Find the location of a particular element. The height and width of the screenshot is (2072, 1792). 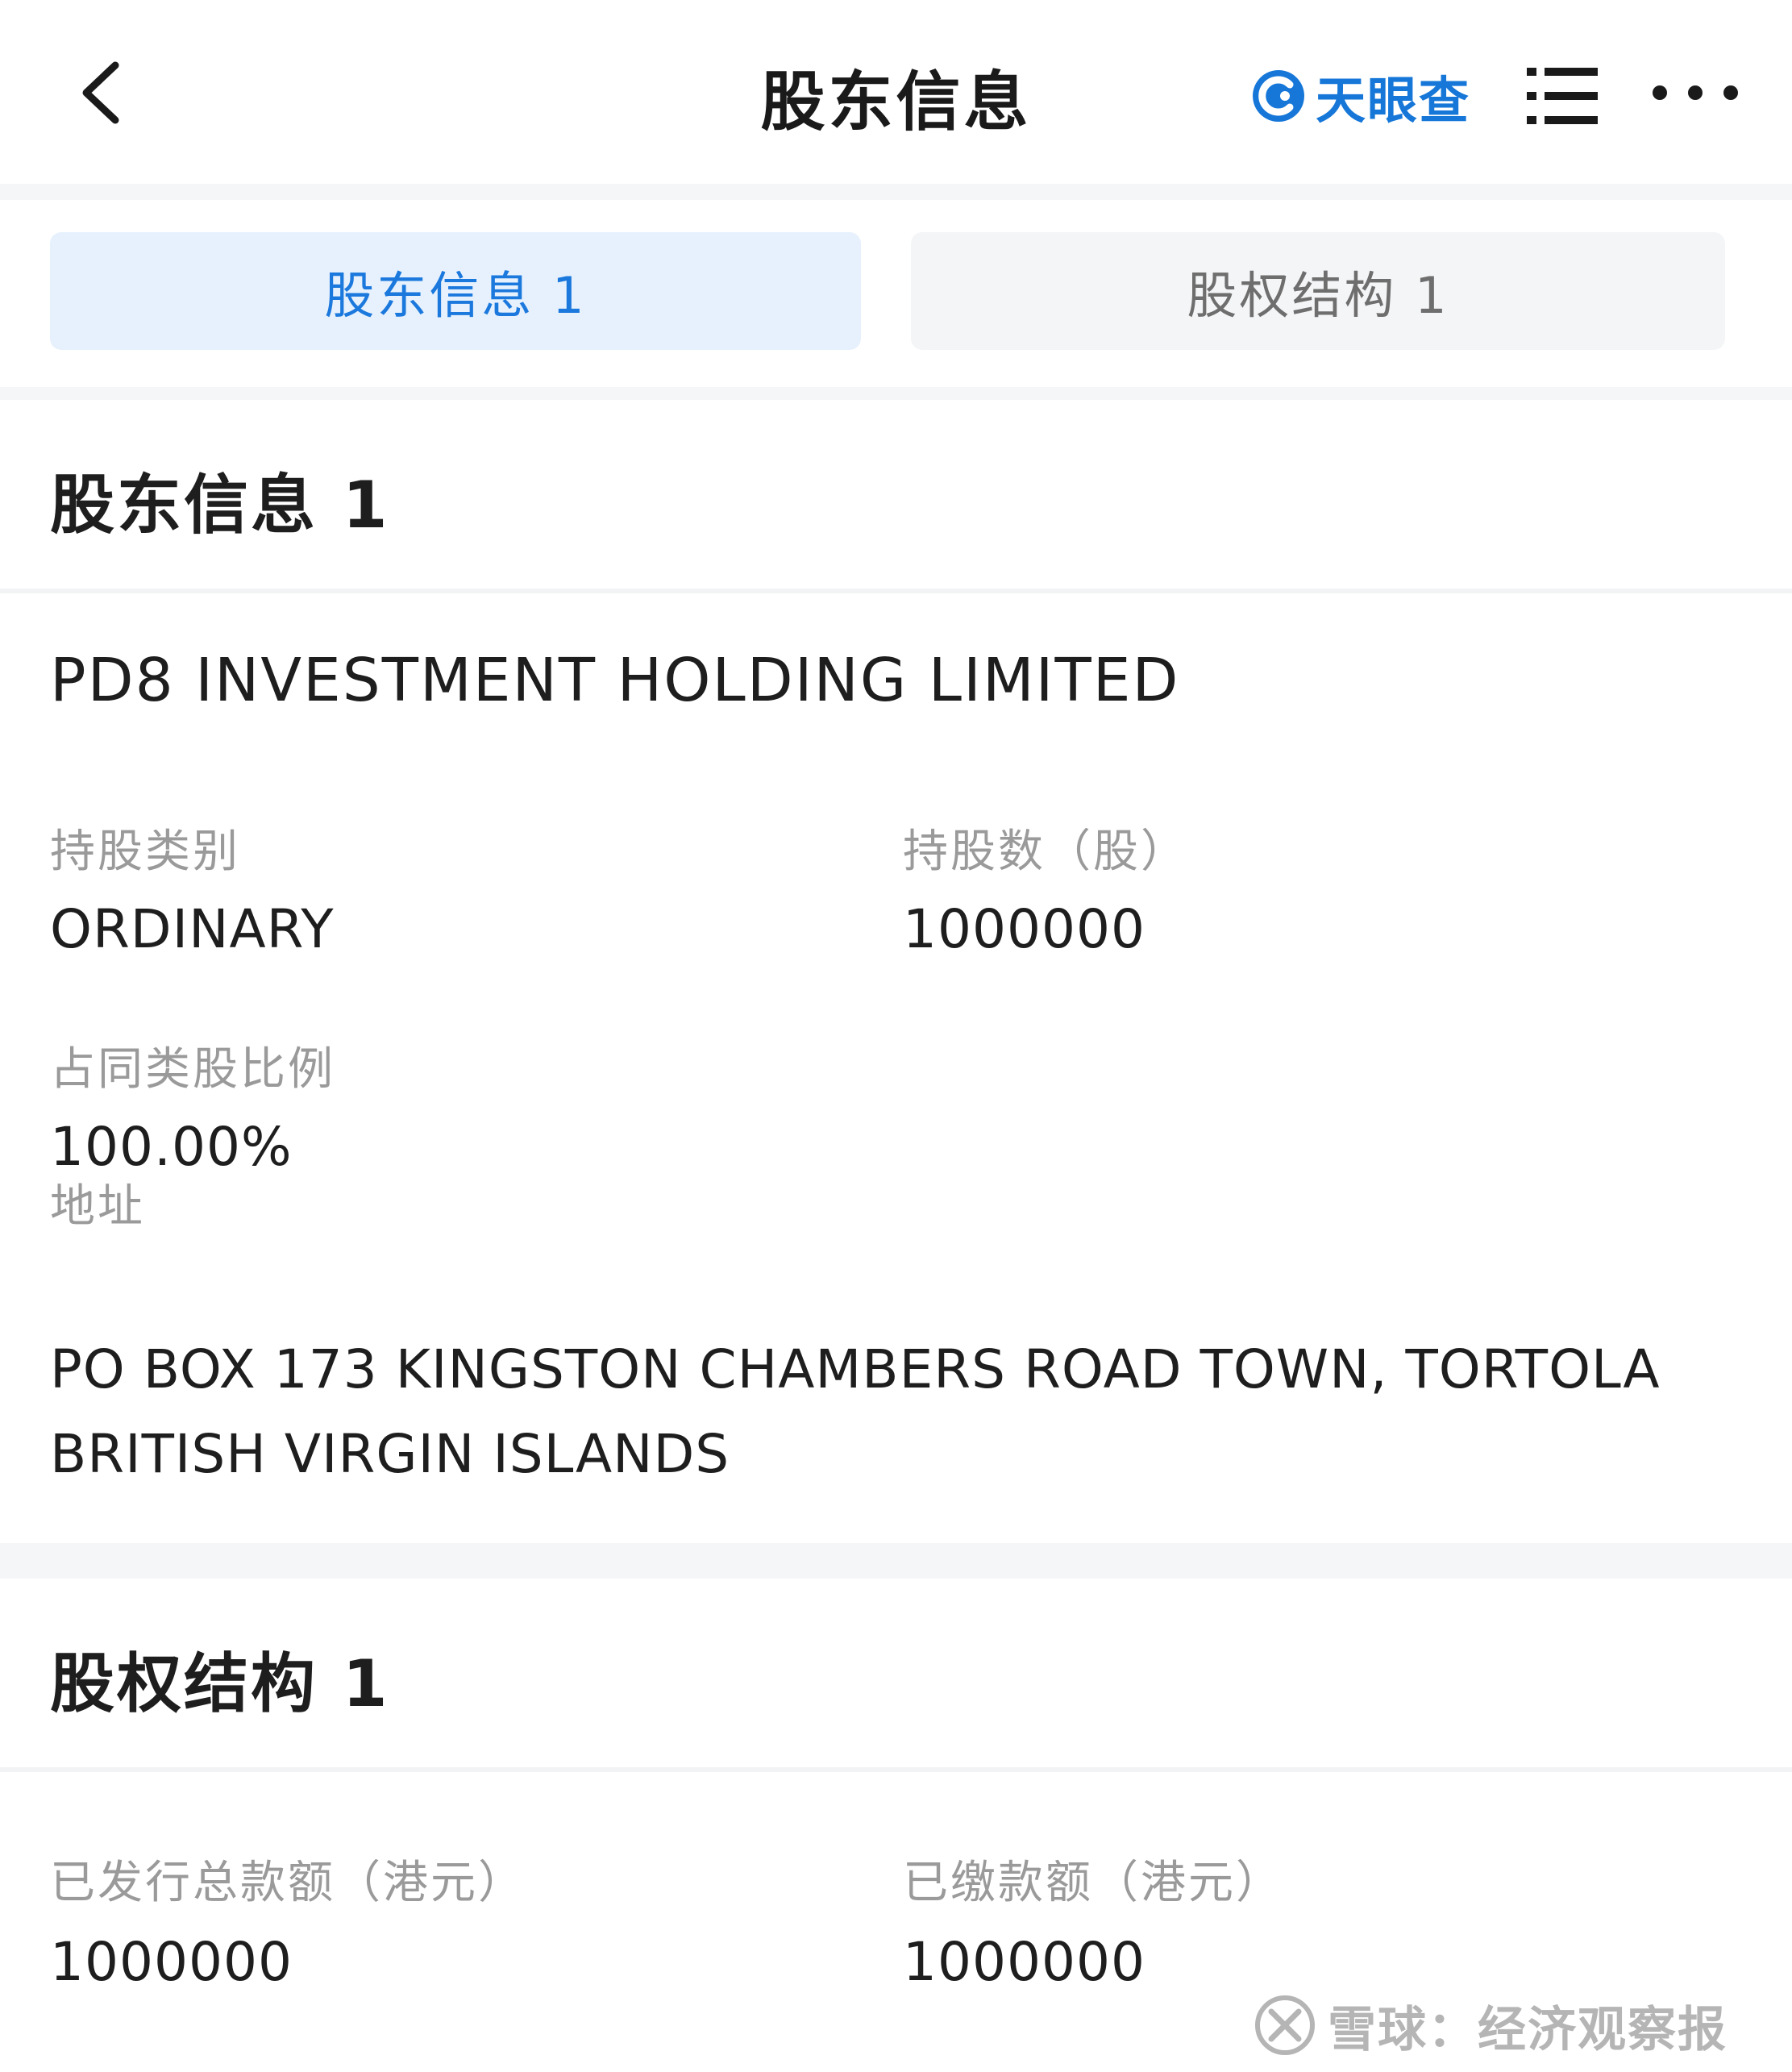

more-button is located at coordinates (1697, 92).